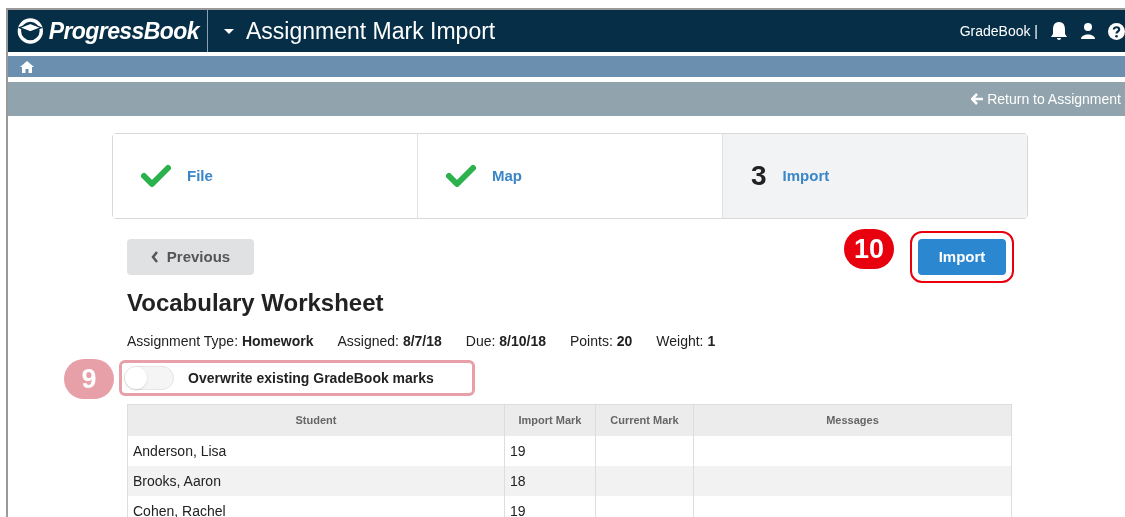  What do you see at coordinates (229, 31) in the screenshot?
I see `caret-icon` at bounding box center [229, 31].